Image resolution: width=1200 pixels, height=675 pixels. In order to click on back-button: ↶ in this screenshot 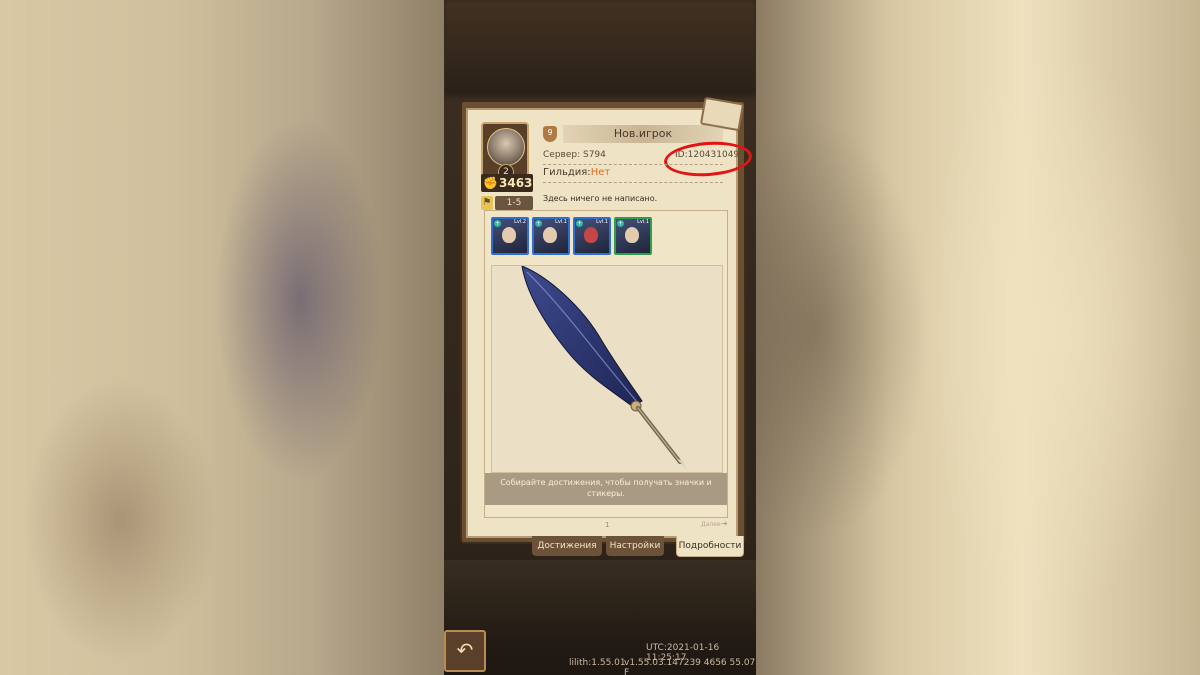, I will do `click(465, 651)`.